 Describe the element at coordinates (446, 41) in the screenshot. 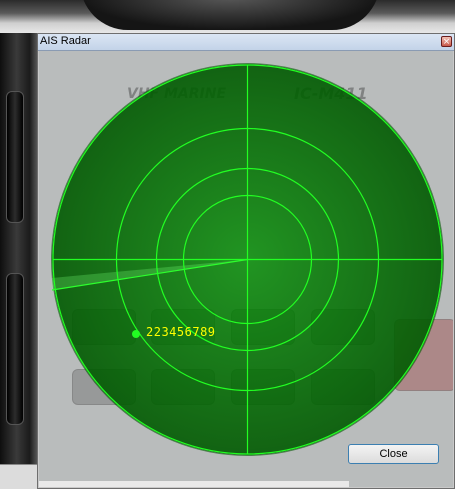

I see `close-icon: ×` at that location.